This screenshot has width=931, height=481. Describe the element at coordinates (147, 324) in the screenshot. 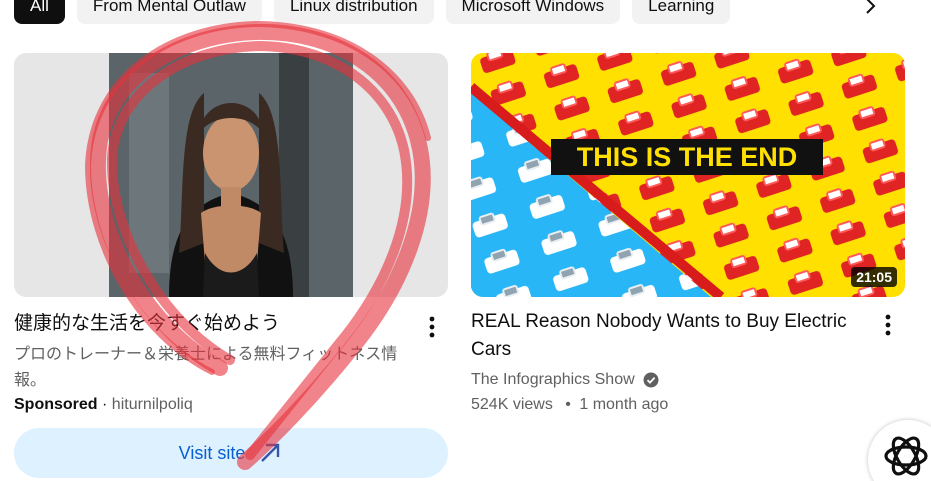

I see `ad-title: 健康的な生活を今すぐ始めよう` at that location.